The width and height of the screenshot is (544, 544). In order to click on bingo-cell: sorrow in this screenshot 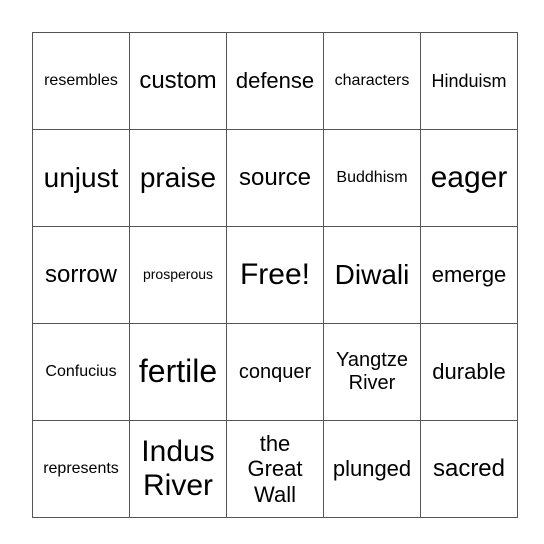, I will do `click(81, 275)`.